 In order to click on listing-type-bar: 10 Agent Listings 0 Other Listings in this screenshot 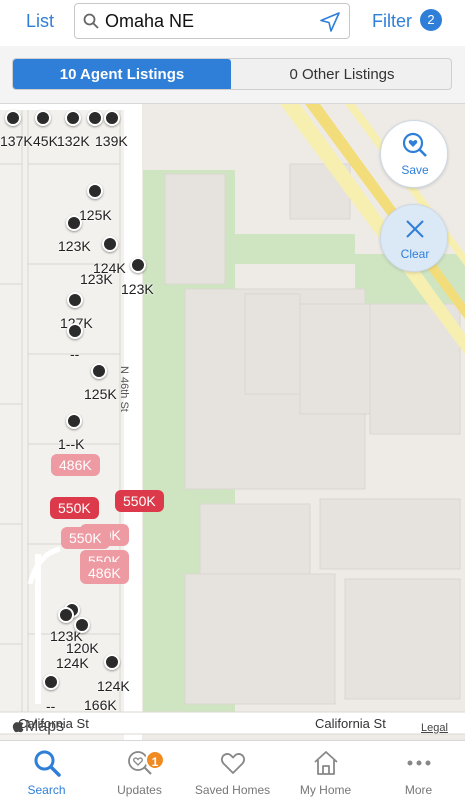, I will do `click(232, 75)`.